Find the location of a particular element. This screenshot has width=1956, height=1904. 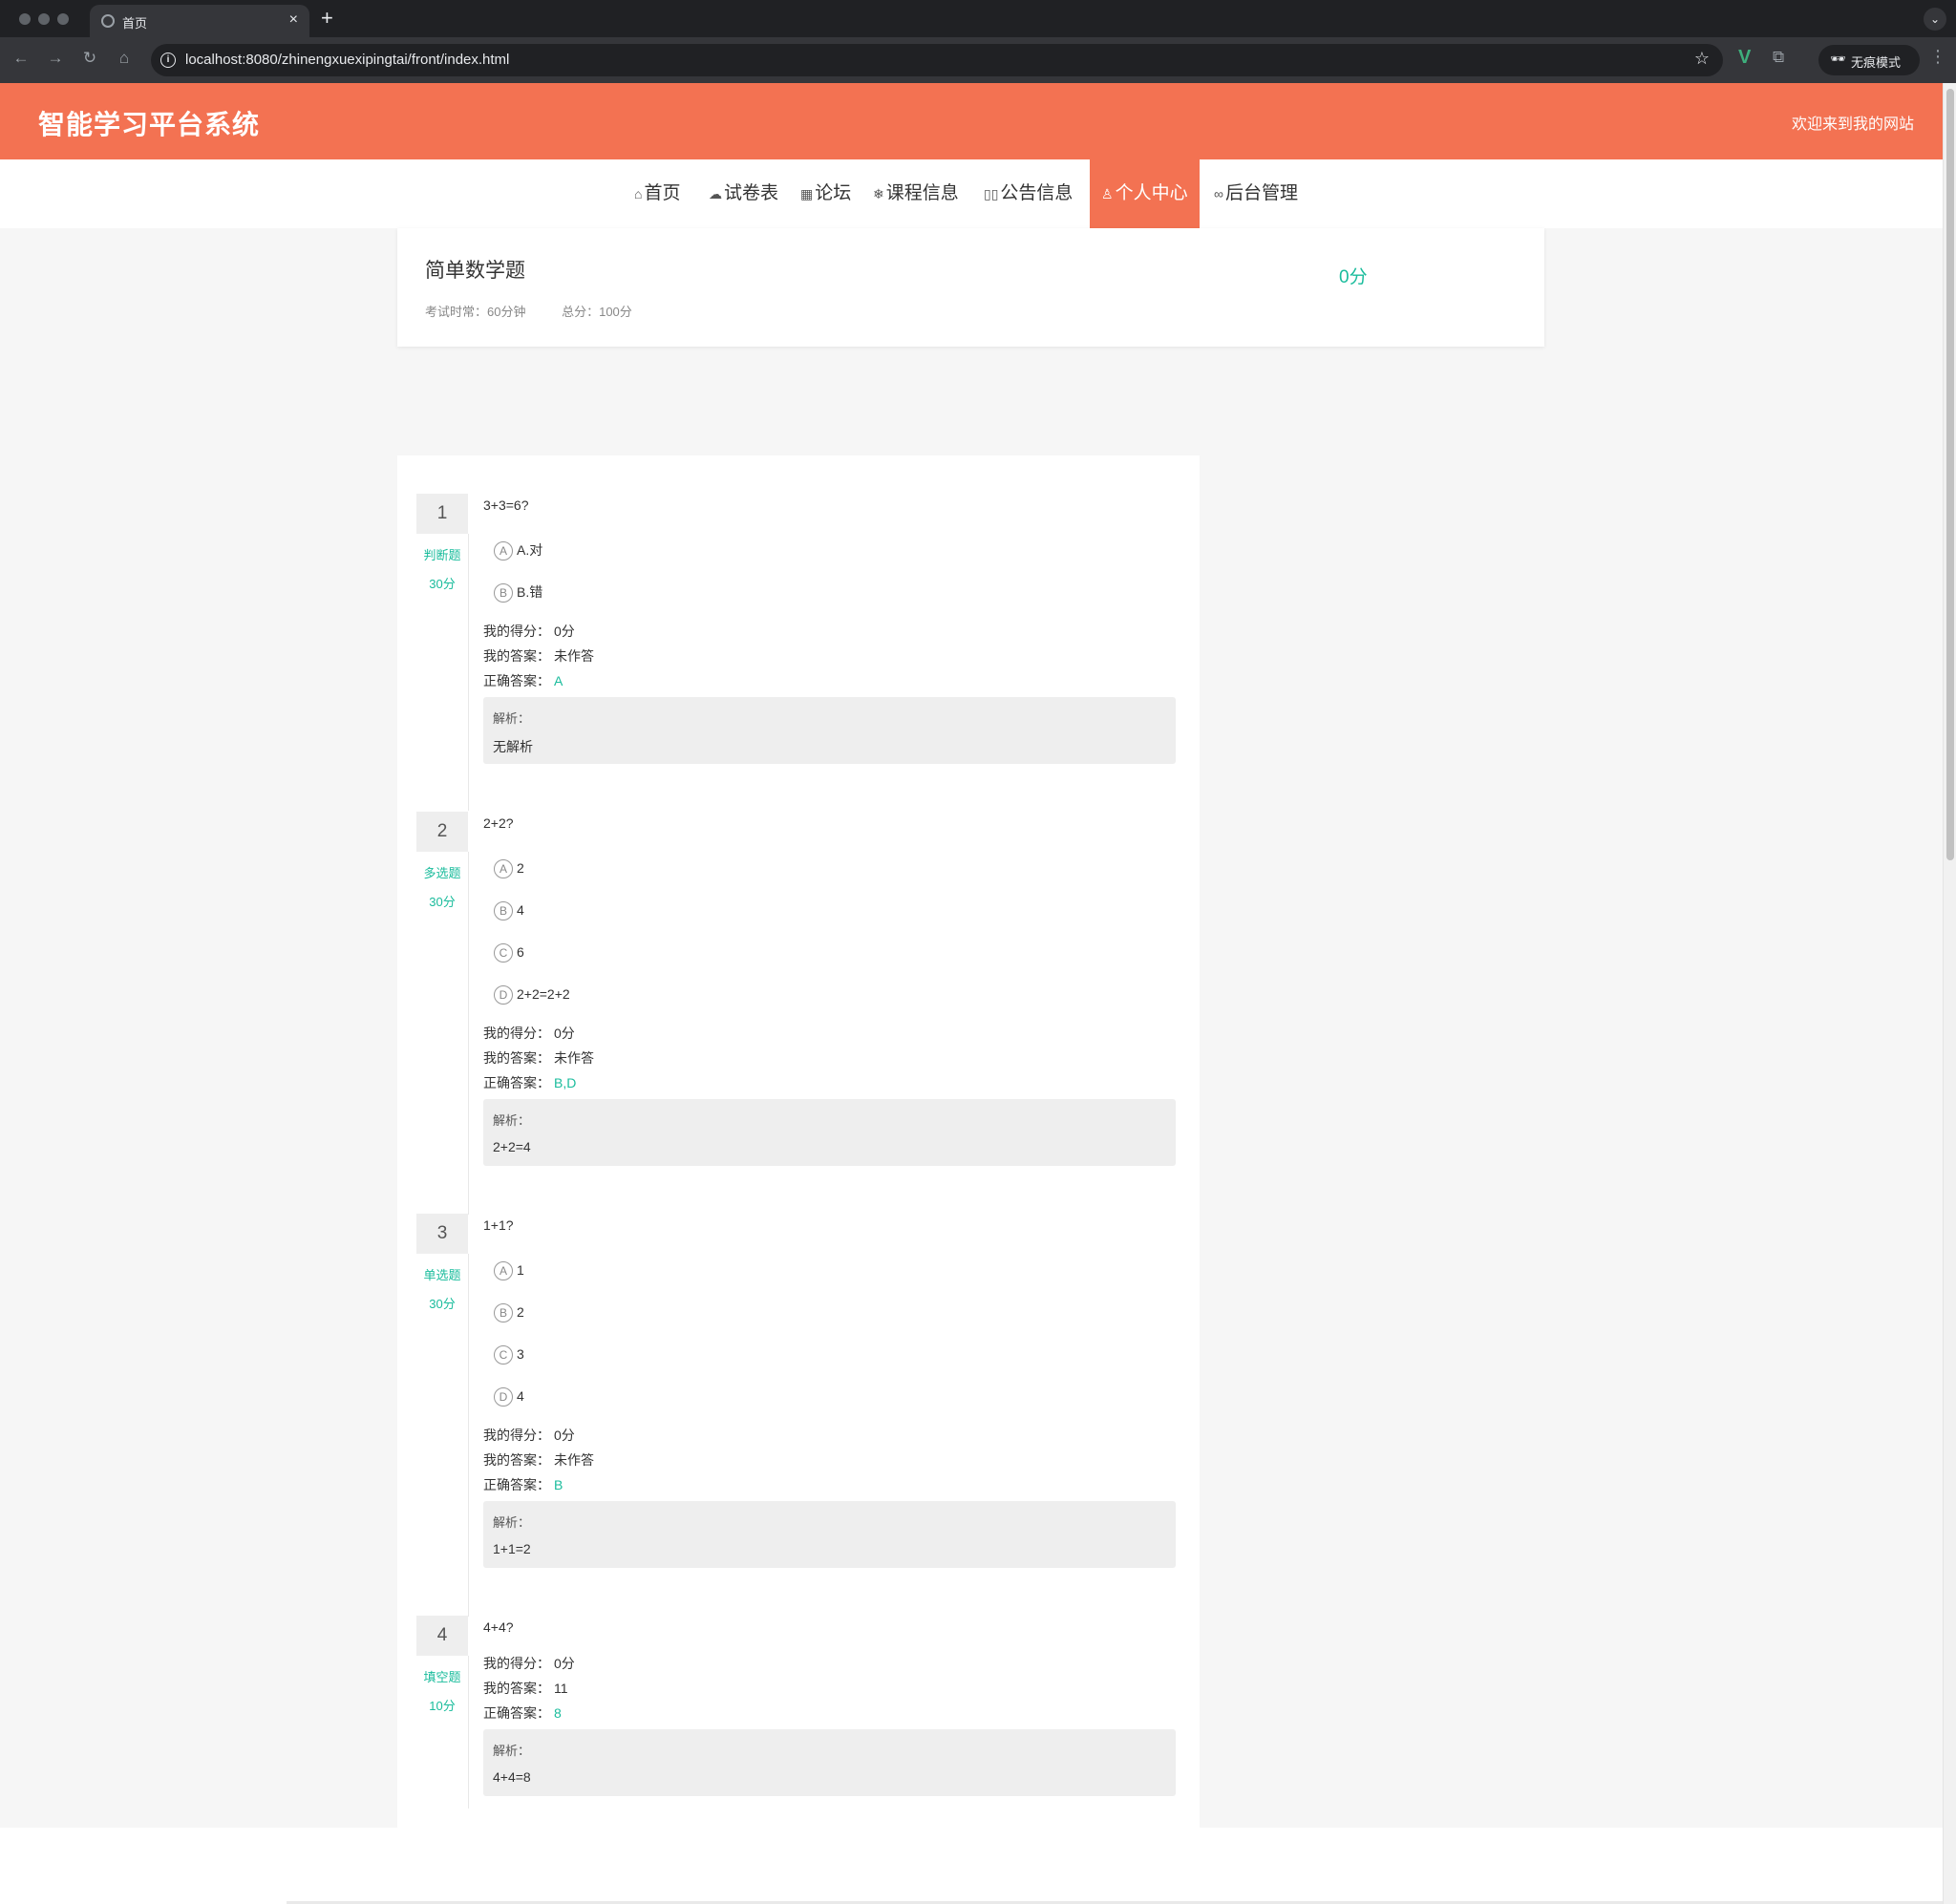

question-type: 单选题 is located at coordinates (442, 1275).